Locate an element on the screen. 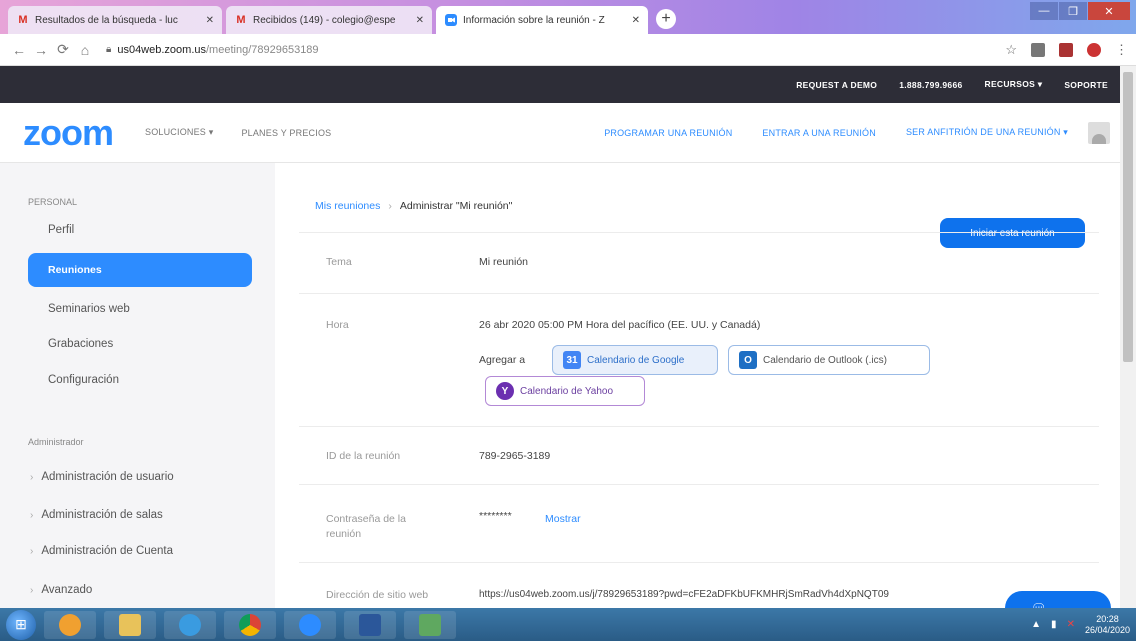 This screenshot has width=1136, height=641. windows-taskbar: ⊞ ▲ ▮ ✕ 20:28 26/04/2020 is located at coordinates (568, 624).